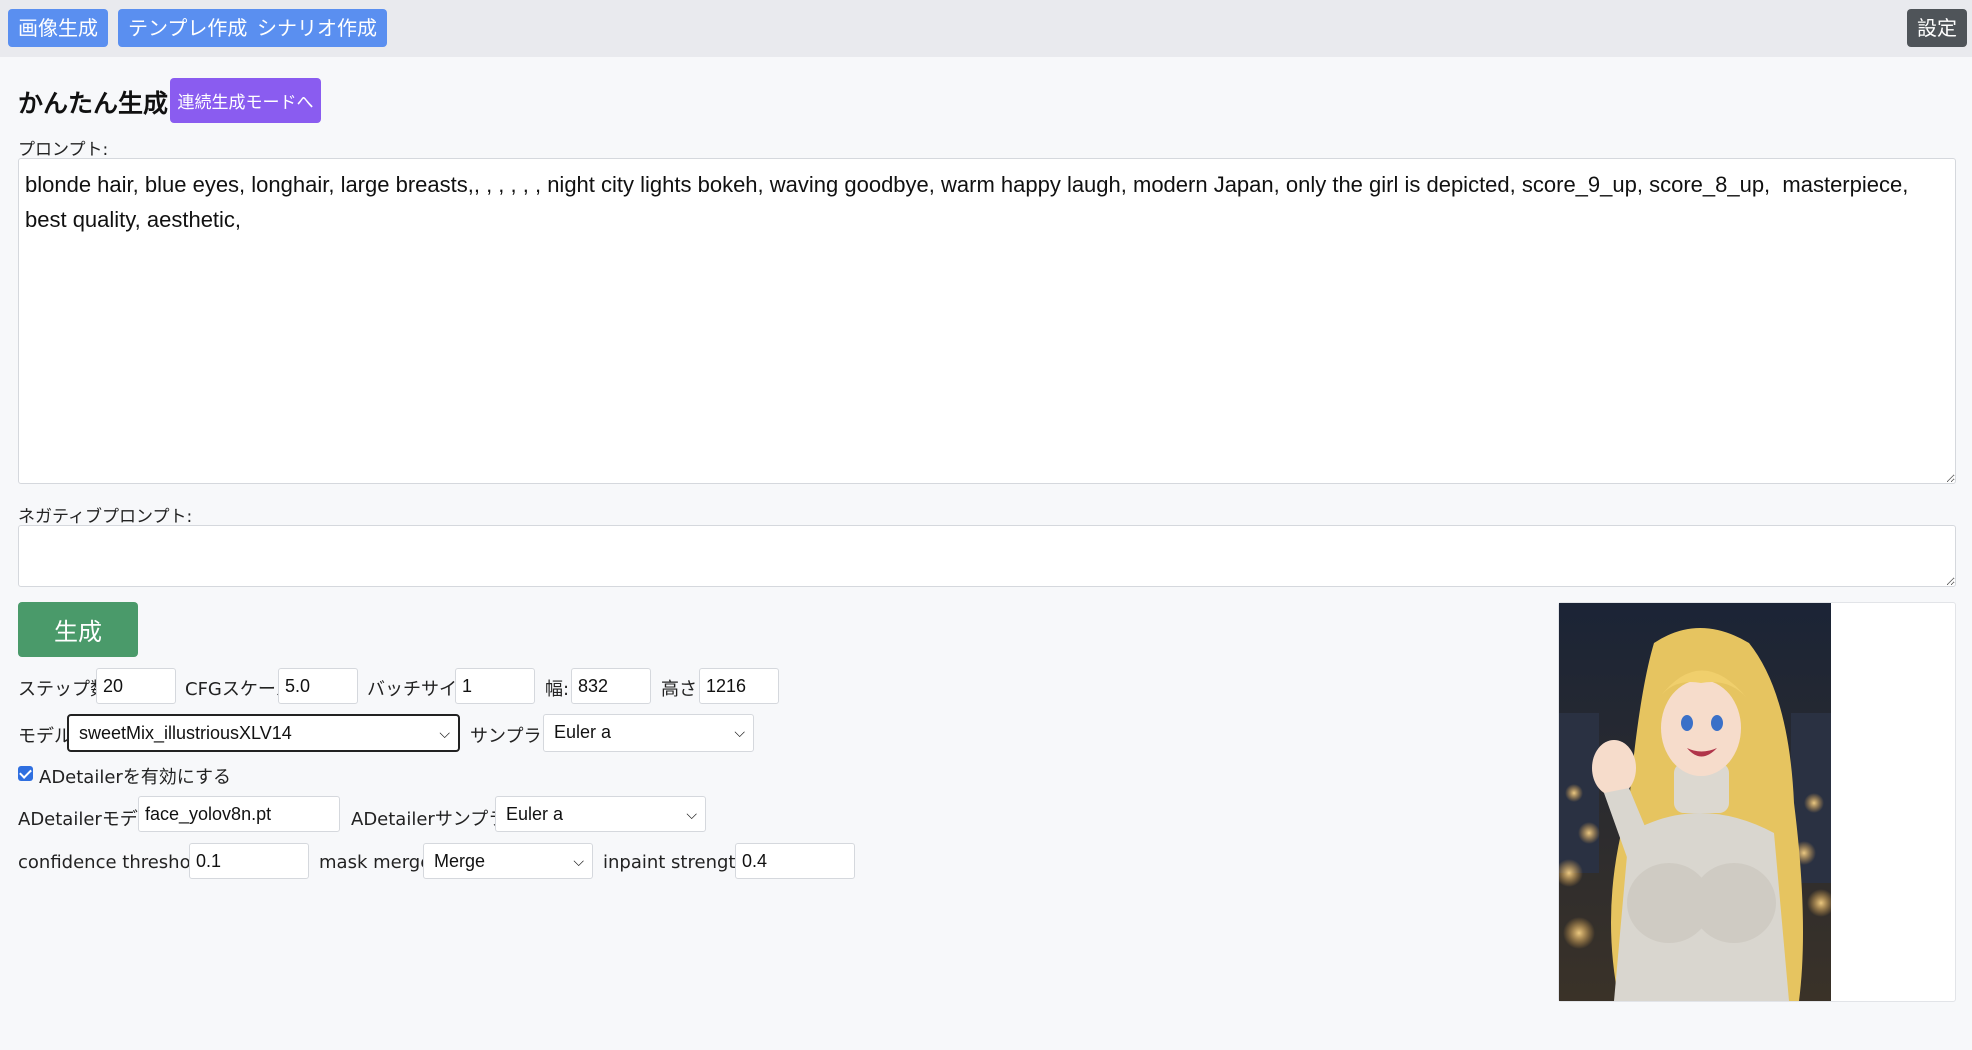 This screenshot has height=1050, width=1972. What do you see at coordinates (739, 686) in the screenshot?
I see `height-input` at bounding box center [739, 686].